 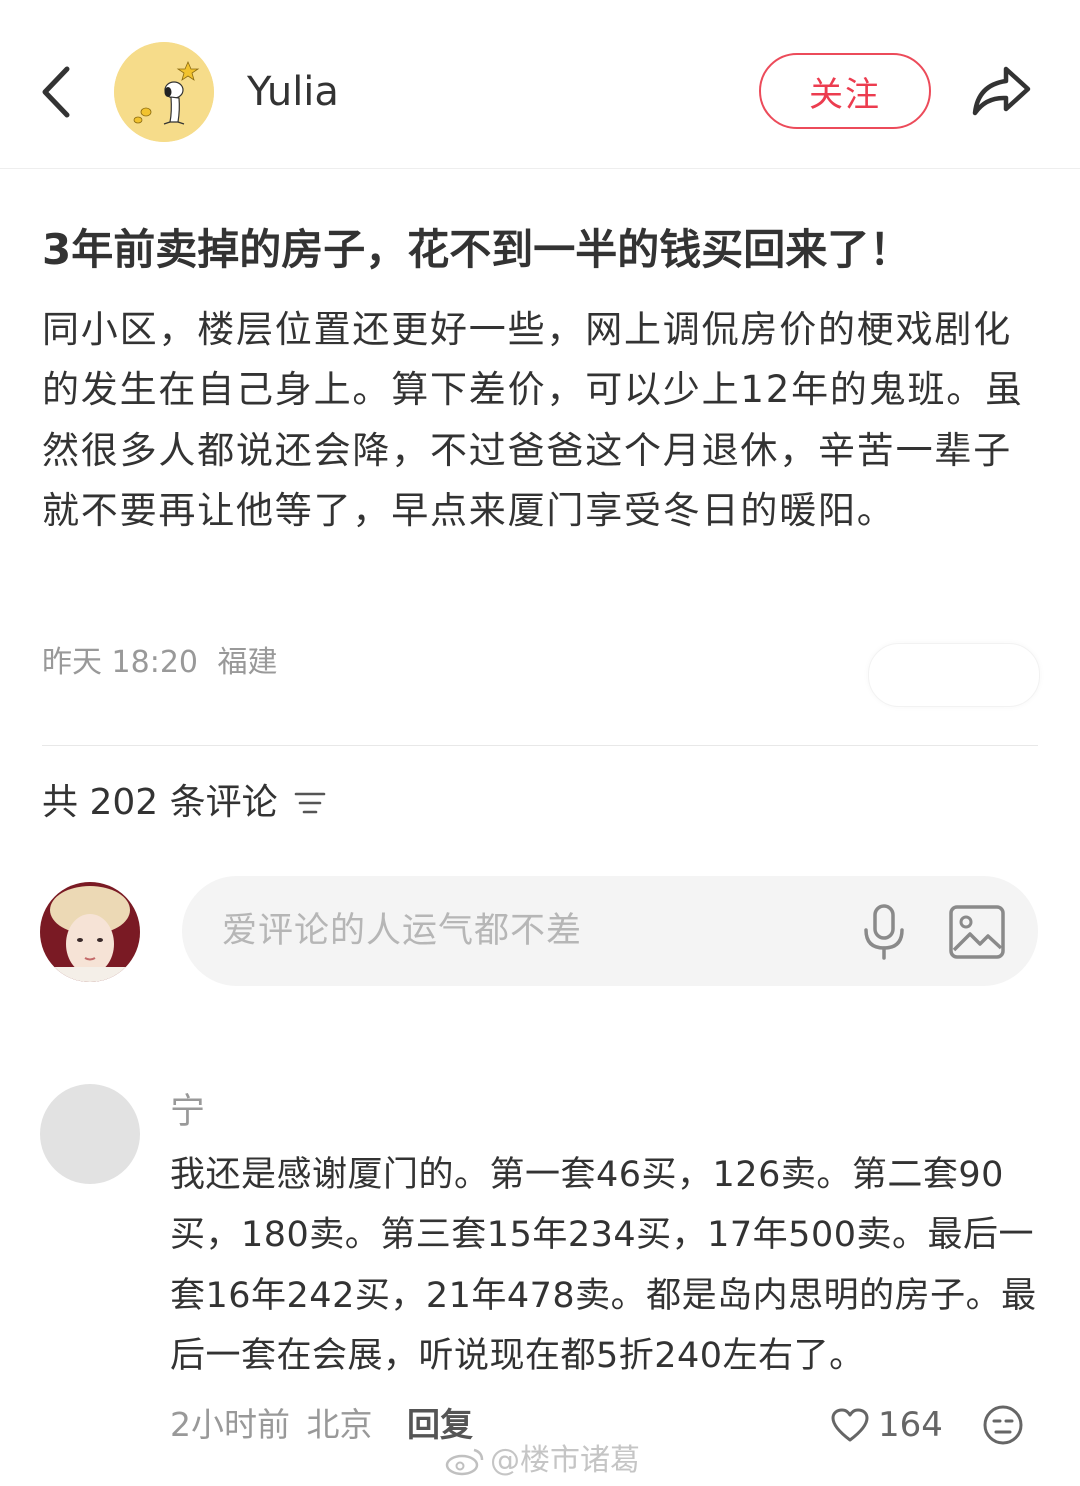 I want to click on top-bar: Yulia 关注, so click(x=540, y=84).